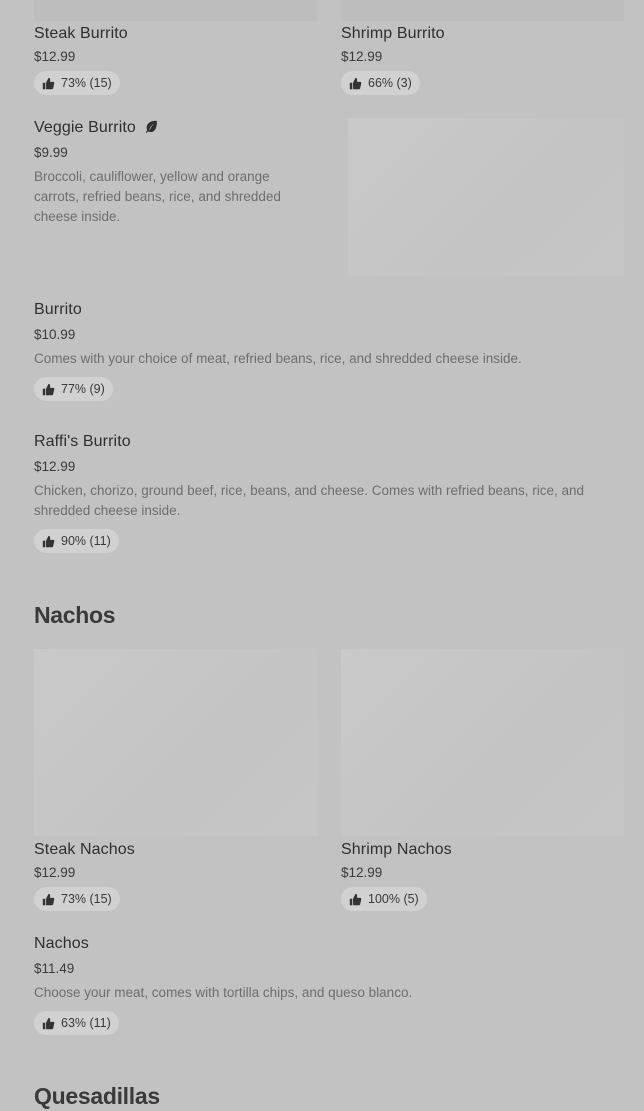 Image resolution: width=644 pixels, height=1111 pixels. Describe the element at coordinates (83, 389) in the screenshot. I see `rating-text: 77% (9)` at that location.